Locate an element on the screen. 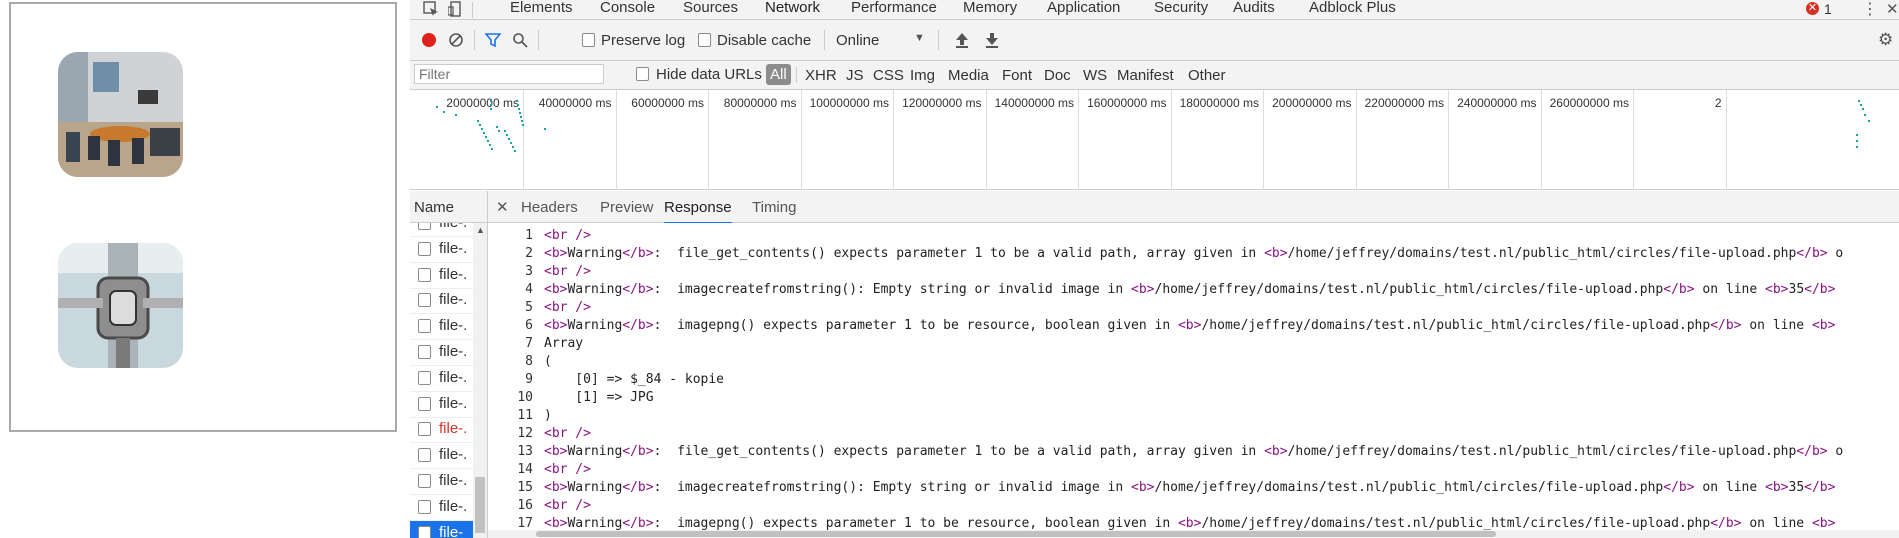 Image resolution: width=1899 pixels, height=538 pixels. filter-type-other: Other is located at coordinates (1207, 75).